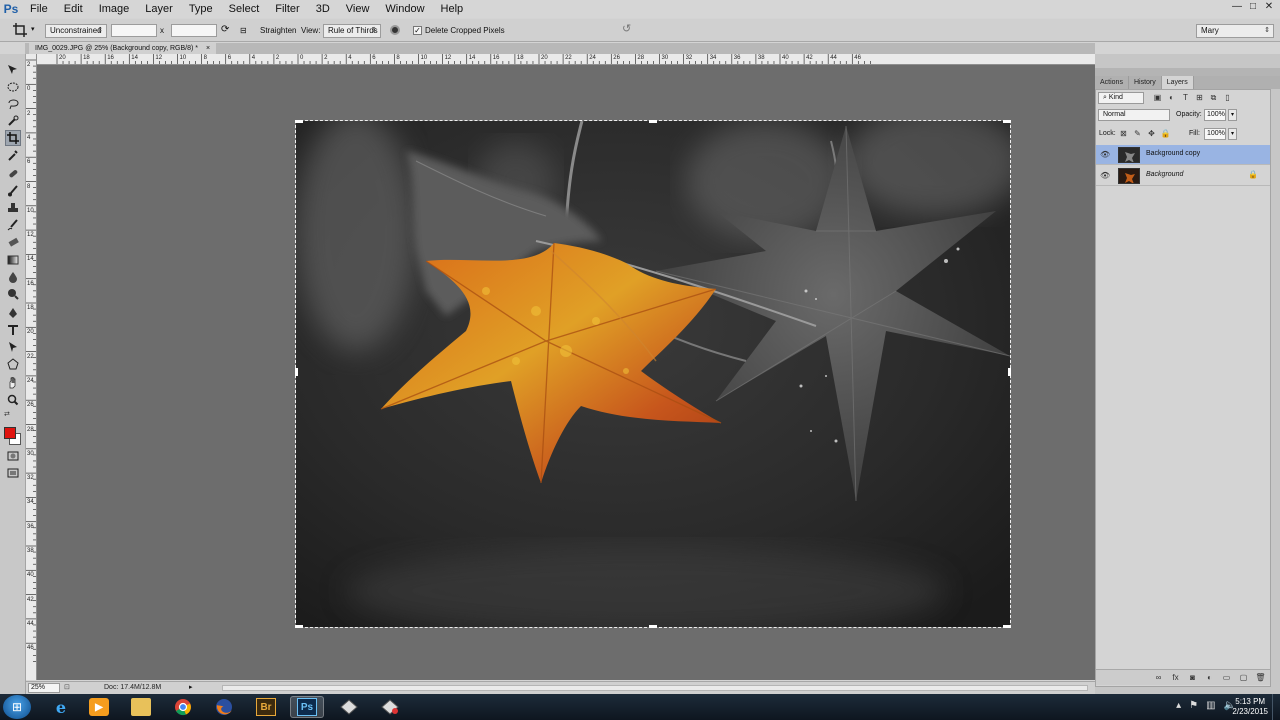 The width and height of the screenshot is (1280, 720). Describe the element at coordinates (287, 9) in the screenshot. I see `menu-filter: Filter` at that location.